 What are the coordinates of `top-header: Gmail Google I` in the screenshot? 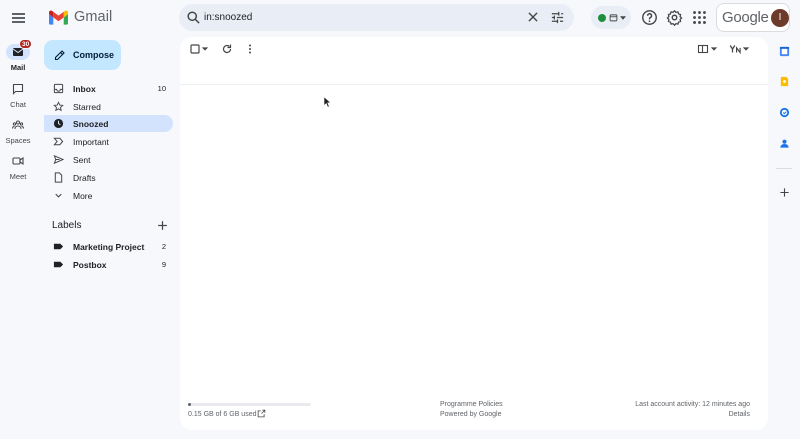 It's located at (400, 18).